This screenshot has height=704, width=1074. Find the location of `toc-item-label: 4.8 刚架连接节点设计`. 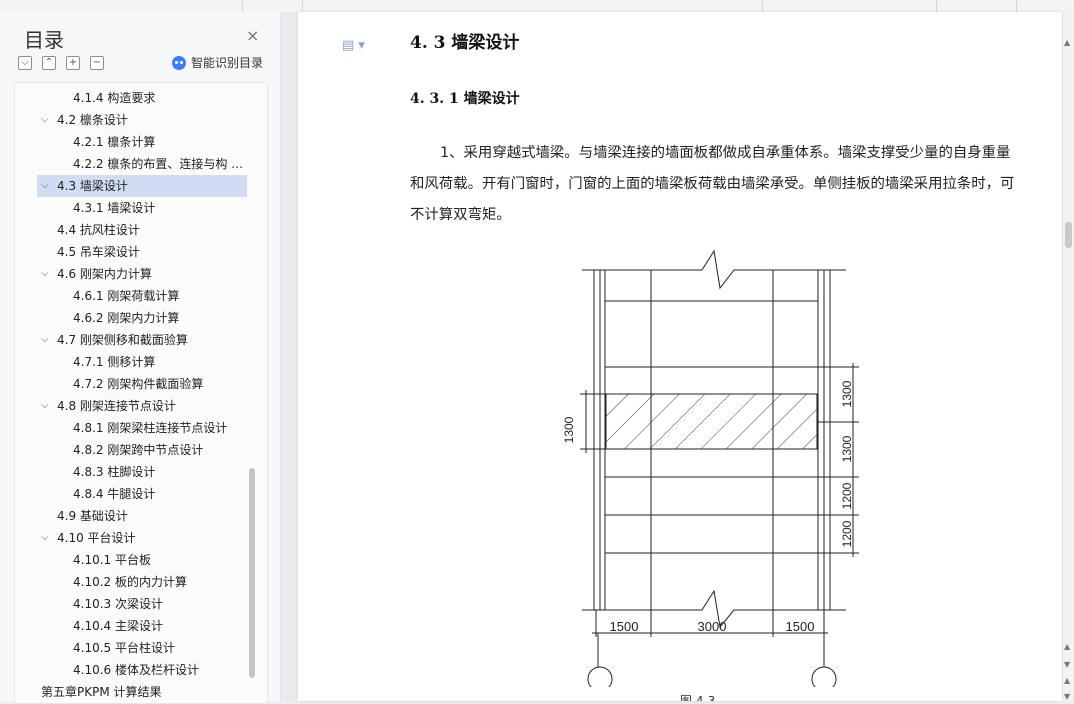

toc-item-label: 4.8 刚架连接节点设计 is located at coordinates (116, 406).